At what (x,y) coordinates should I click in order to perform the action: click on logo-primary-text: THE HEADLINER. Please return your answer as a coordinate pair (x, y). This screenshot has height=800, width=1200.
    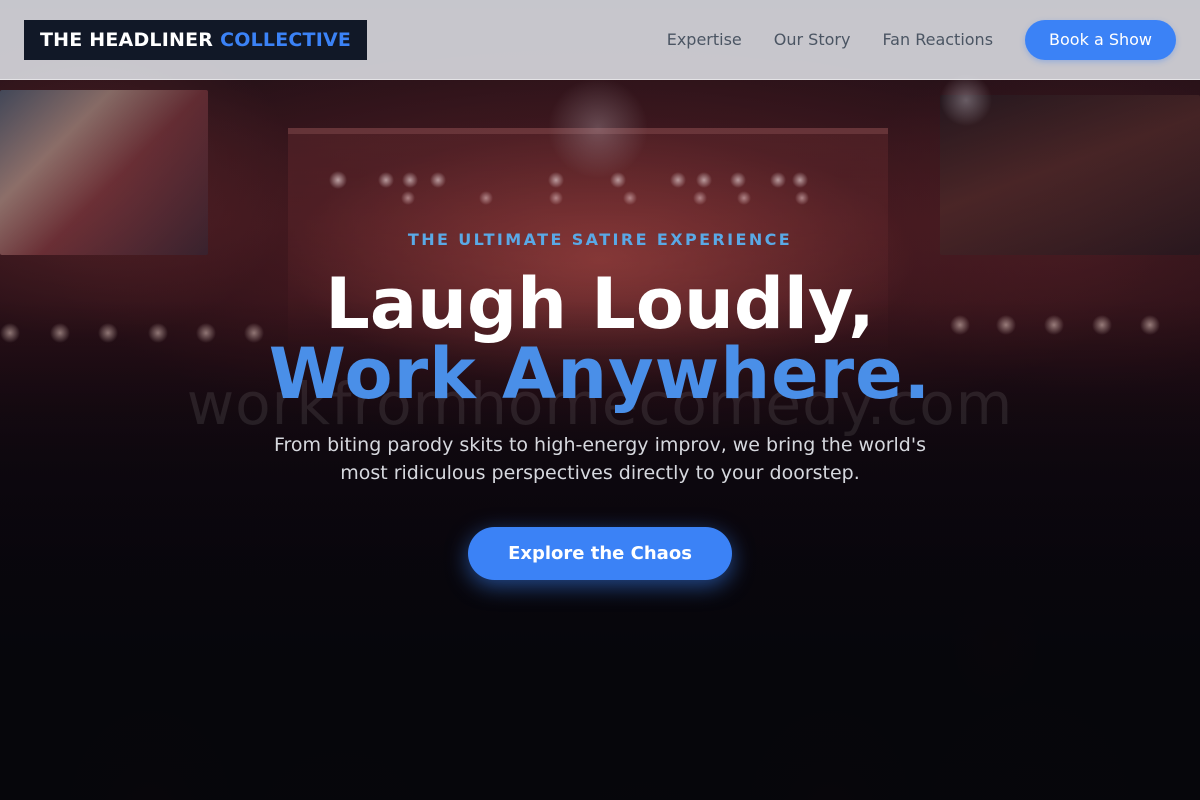
    Looking at the image, I should click on (127, 39).